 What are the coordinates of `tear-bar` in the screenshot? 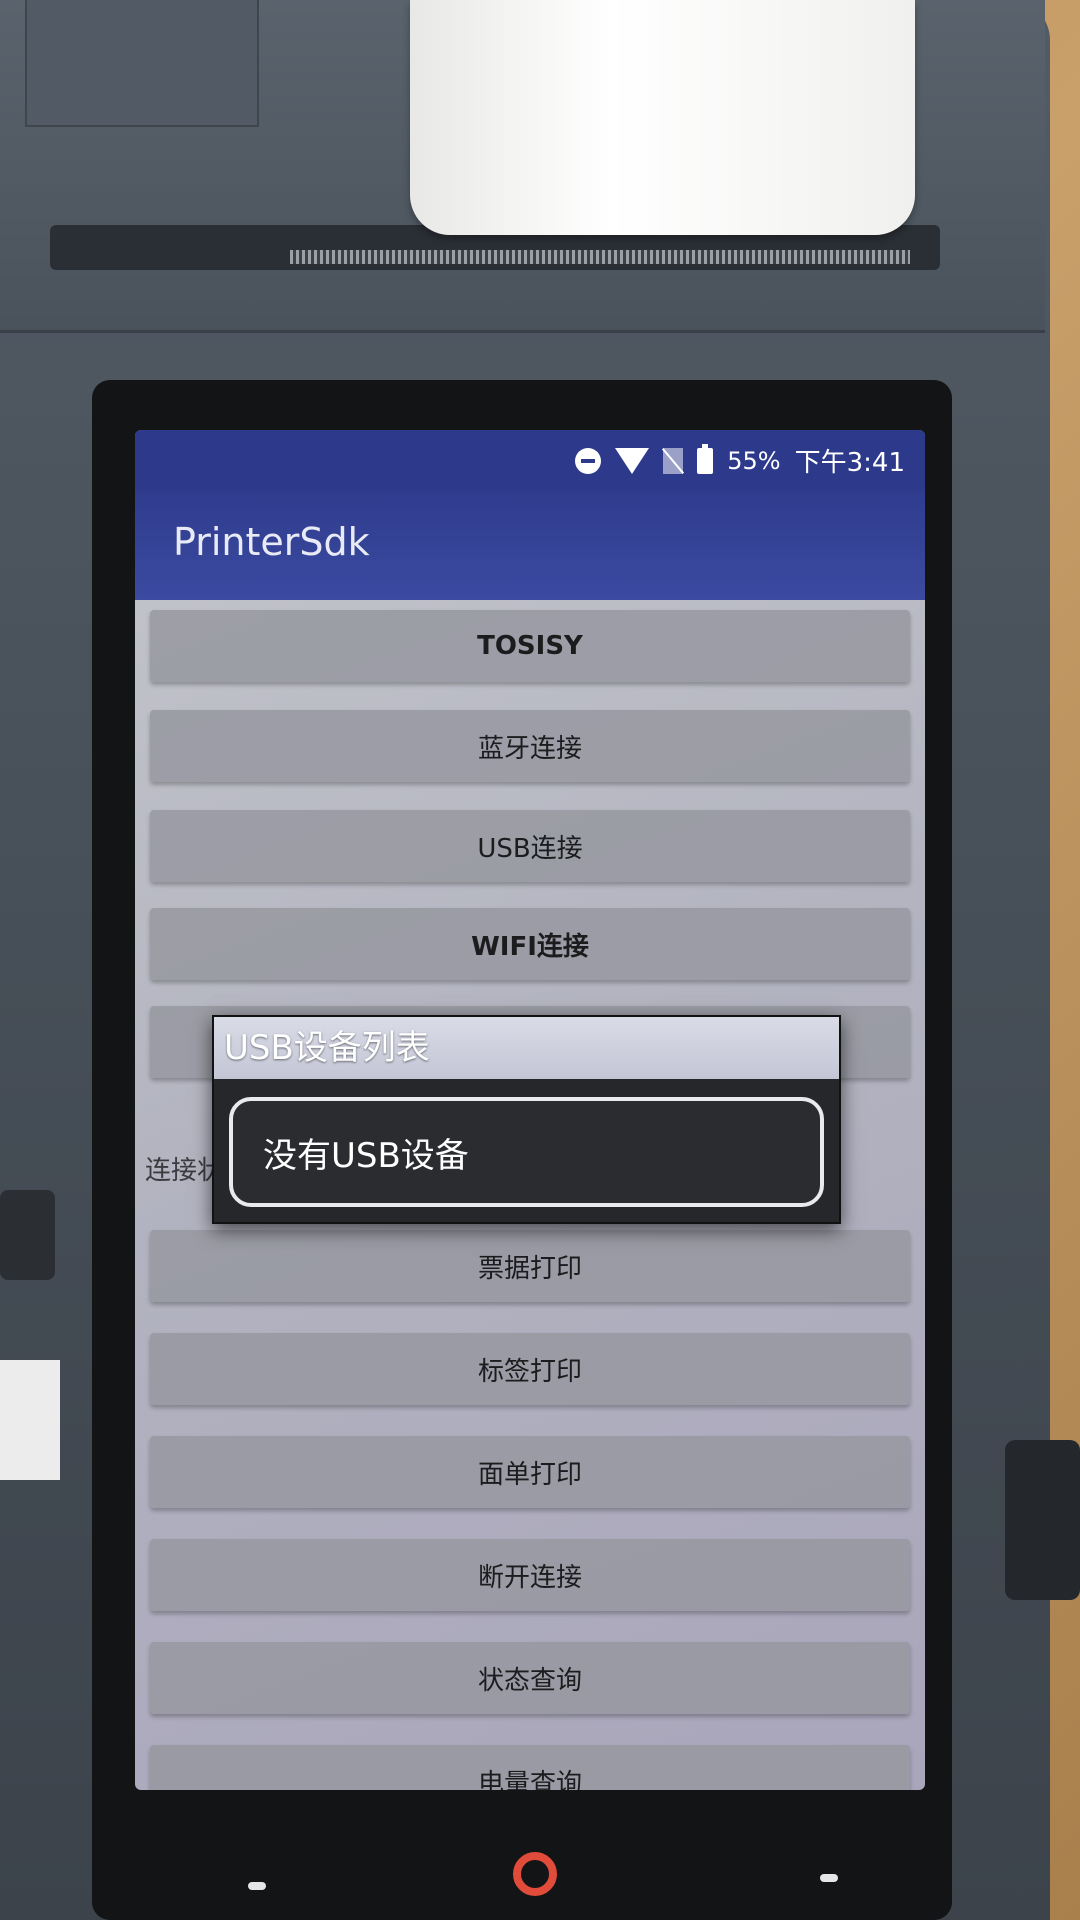 It's located at (600, 257).